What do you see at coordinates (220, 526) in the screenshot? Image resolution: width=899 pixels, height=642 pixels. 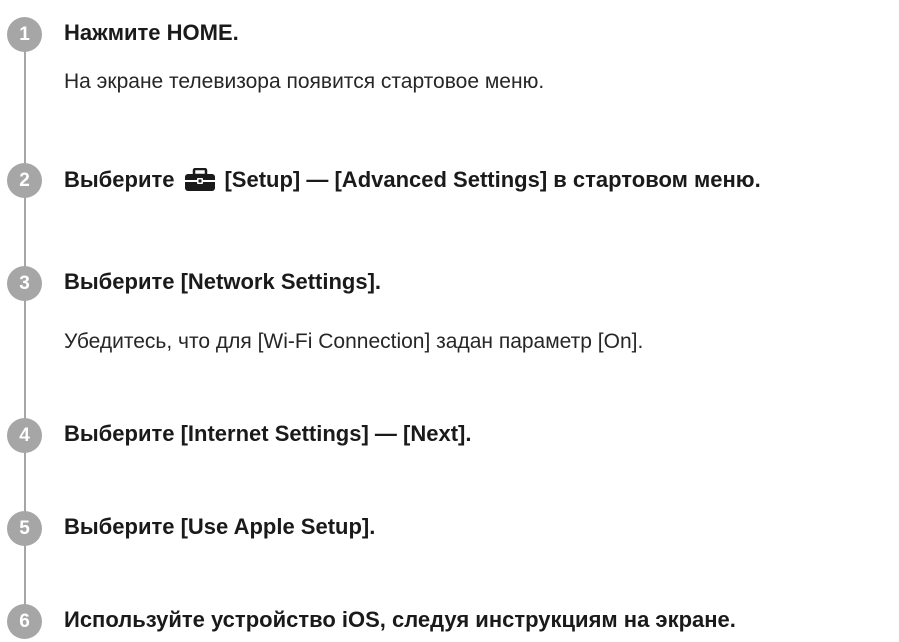 I see `step-5-title: Выберите [Use Apple Setup].` at bounding box center [220, 526].